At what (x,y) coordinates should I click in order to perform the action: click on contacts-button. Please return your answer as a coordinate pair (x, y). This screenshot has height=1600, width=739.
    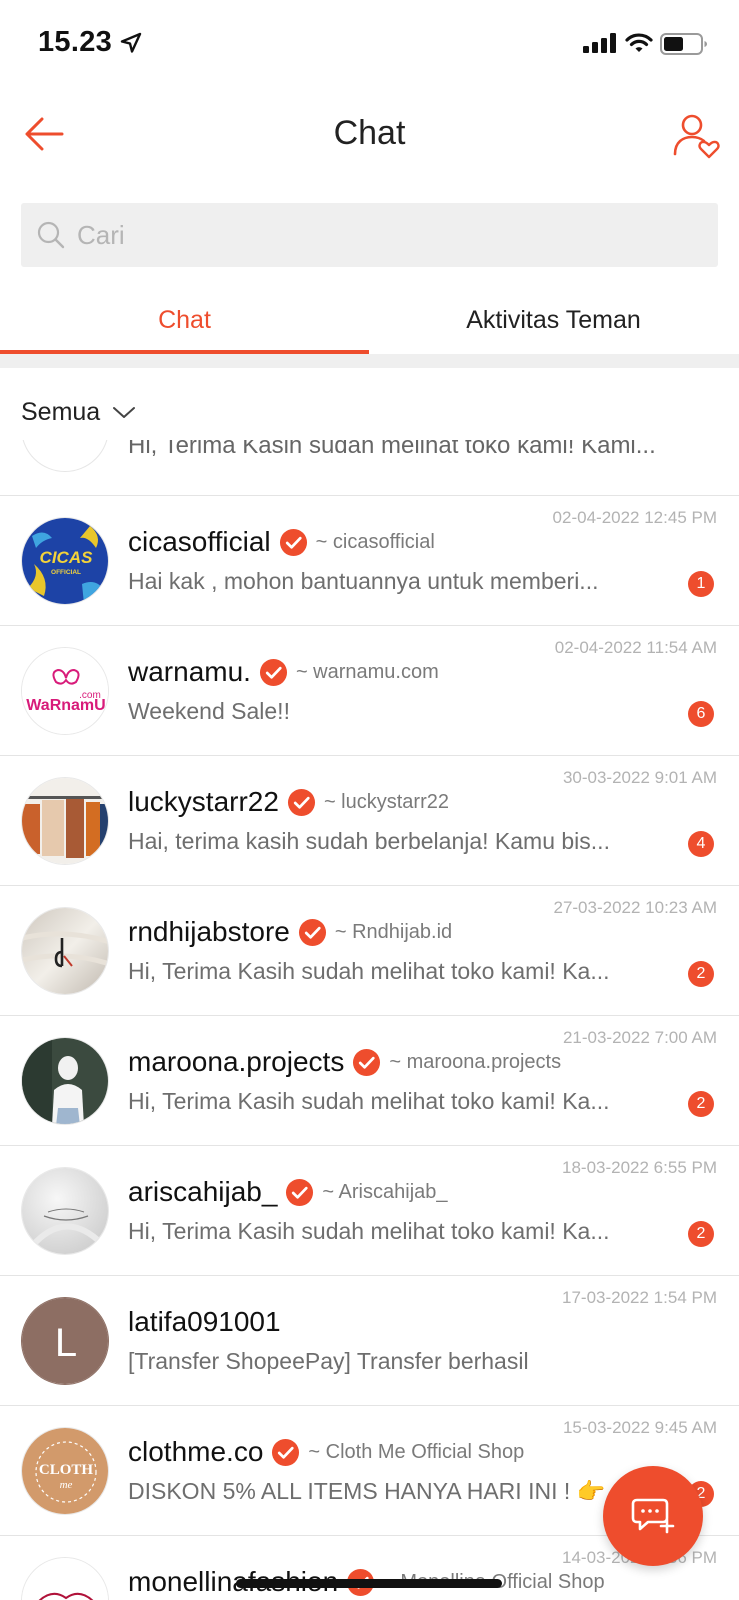
    Looking at the image, I should click on (696, 136).